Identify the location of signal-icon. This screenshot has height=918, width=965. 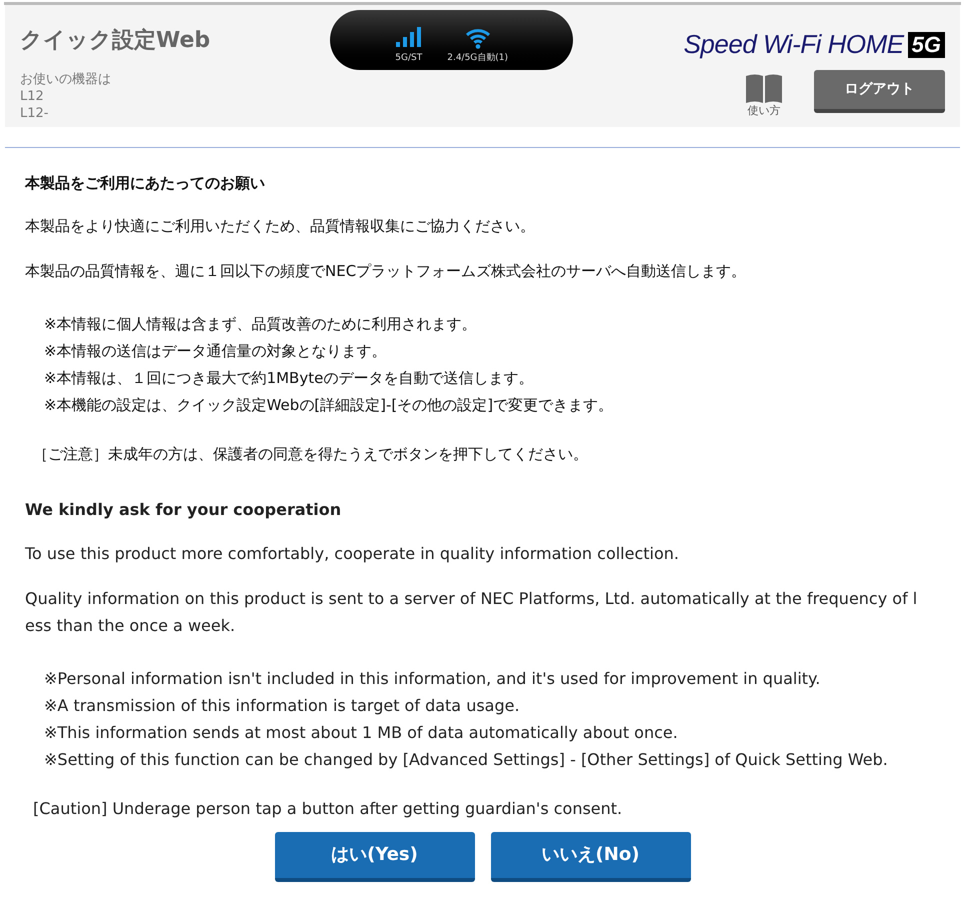
(409, 36).